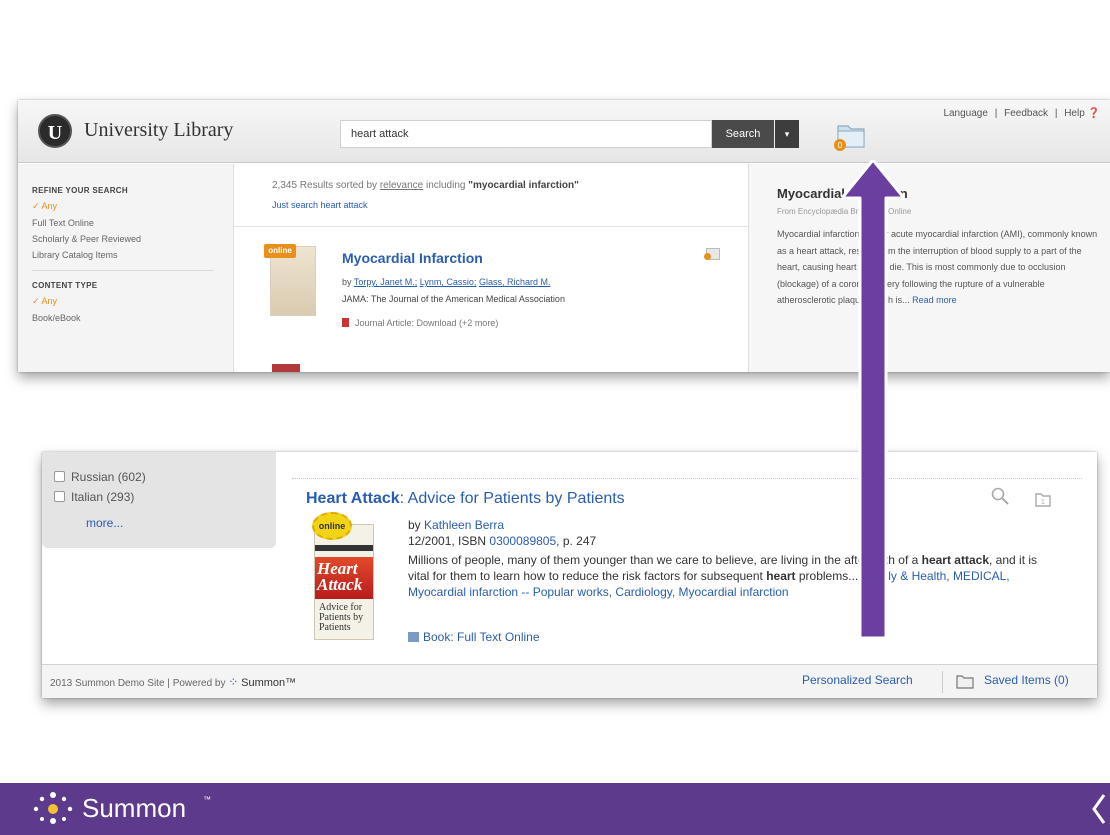 This screenshot has width=1110, height=835. I want to click on language-label: Italian (293), so click(103, 497).